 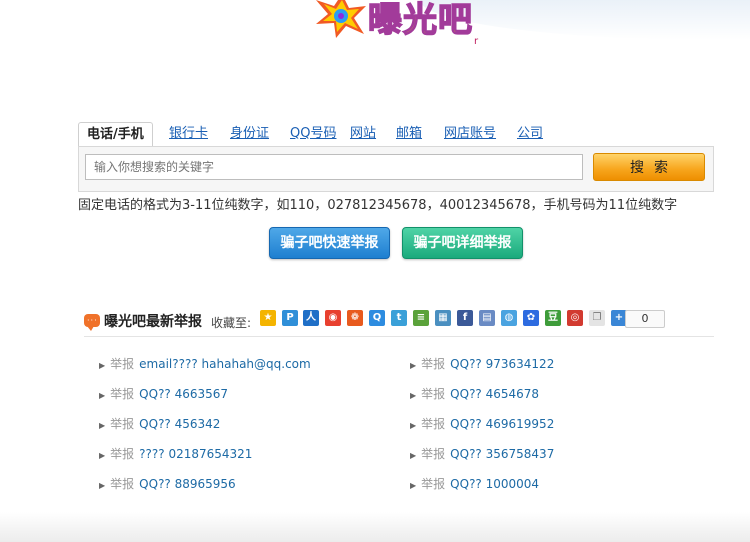 What do you see at coordinates (470, 134) in the screenshot?
I see `tab-shop-account: 网店账号` at bounding box center [470, 134].